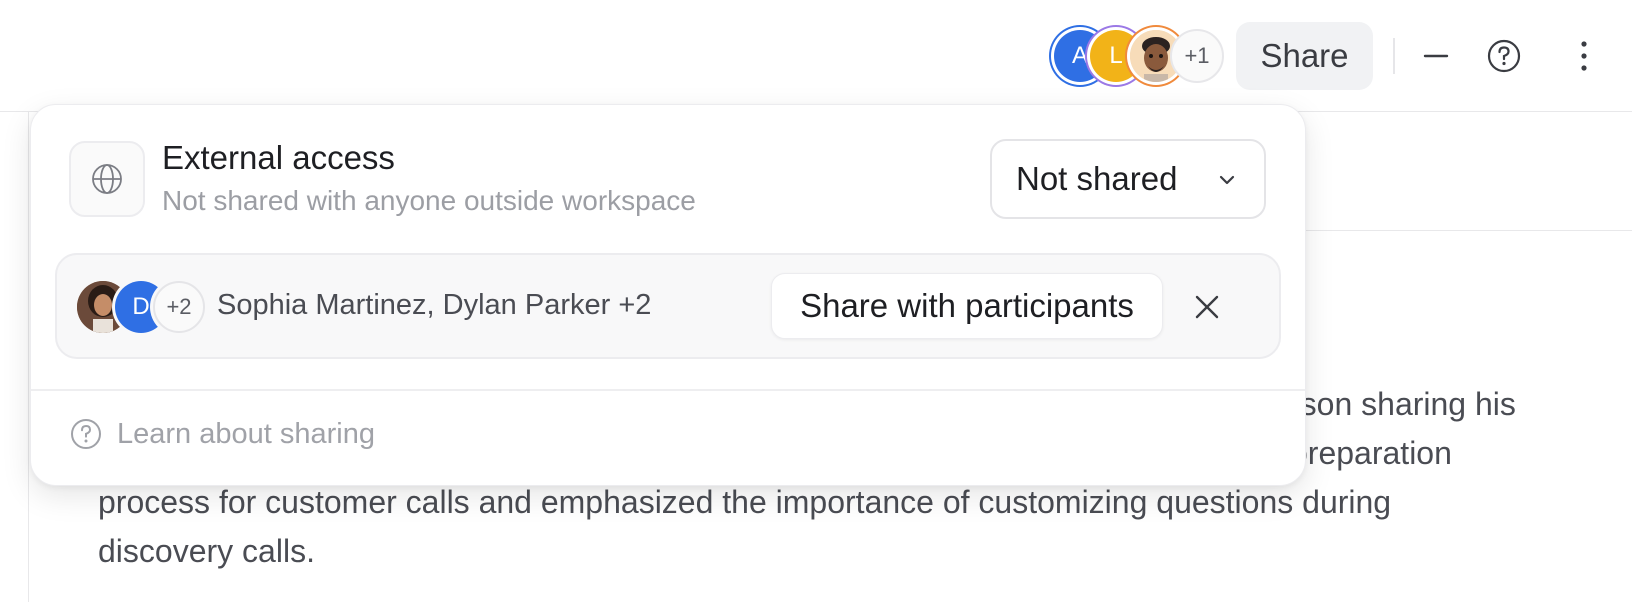  Describe the element at coordinates (1142, 56) in the screenshot. I see `collaborator-avatars: A L +1` at that location.